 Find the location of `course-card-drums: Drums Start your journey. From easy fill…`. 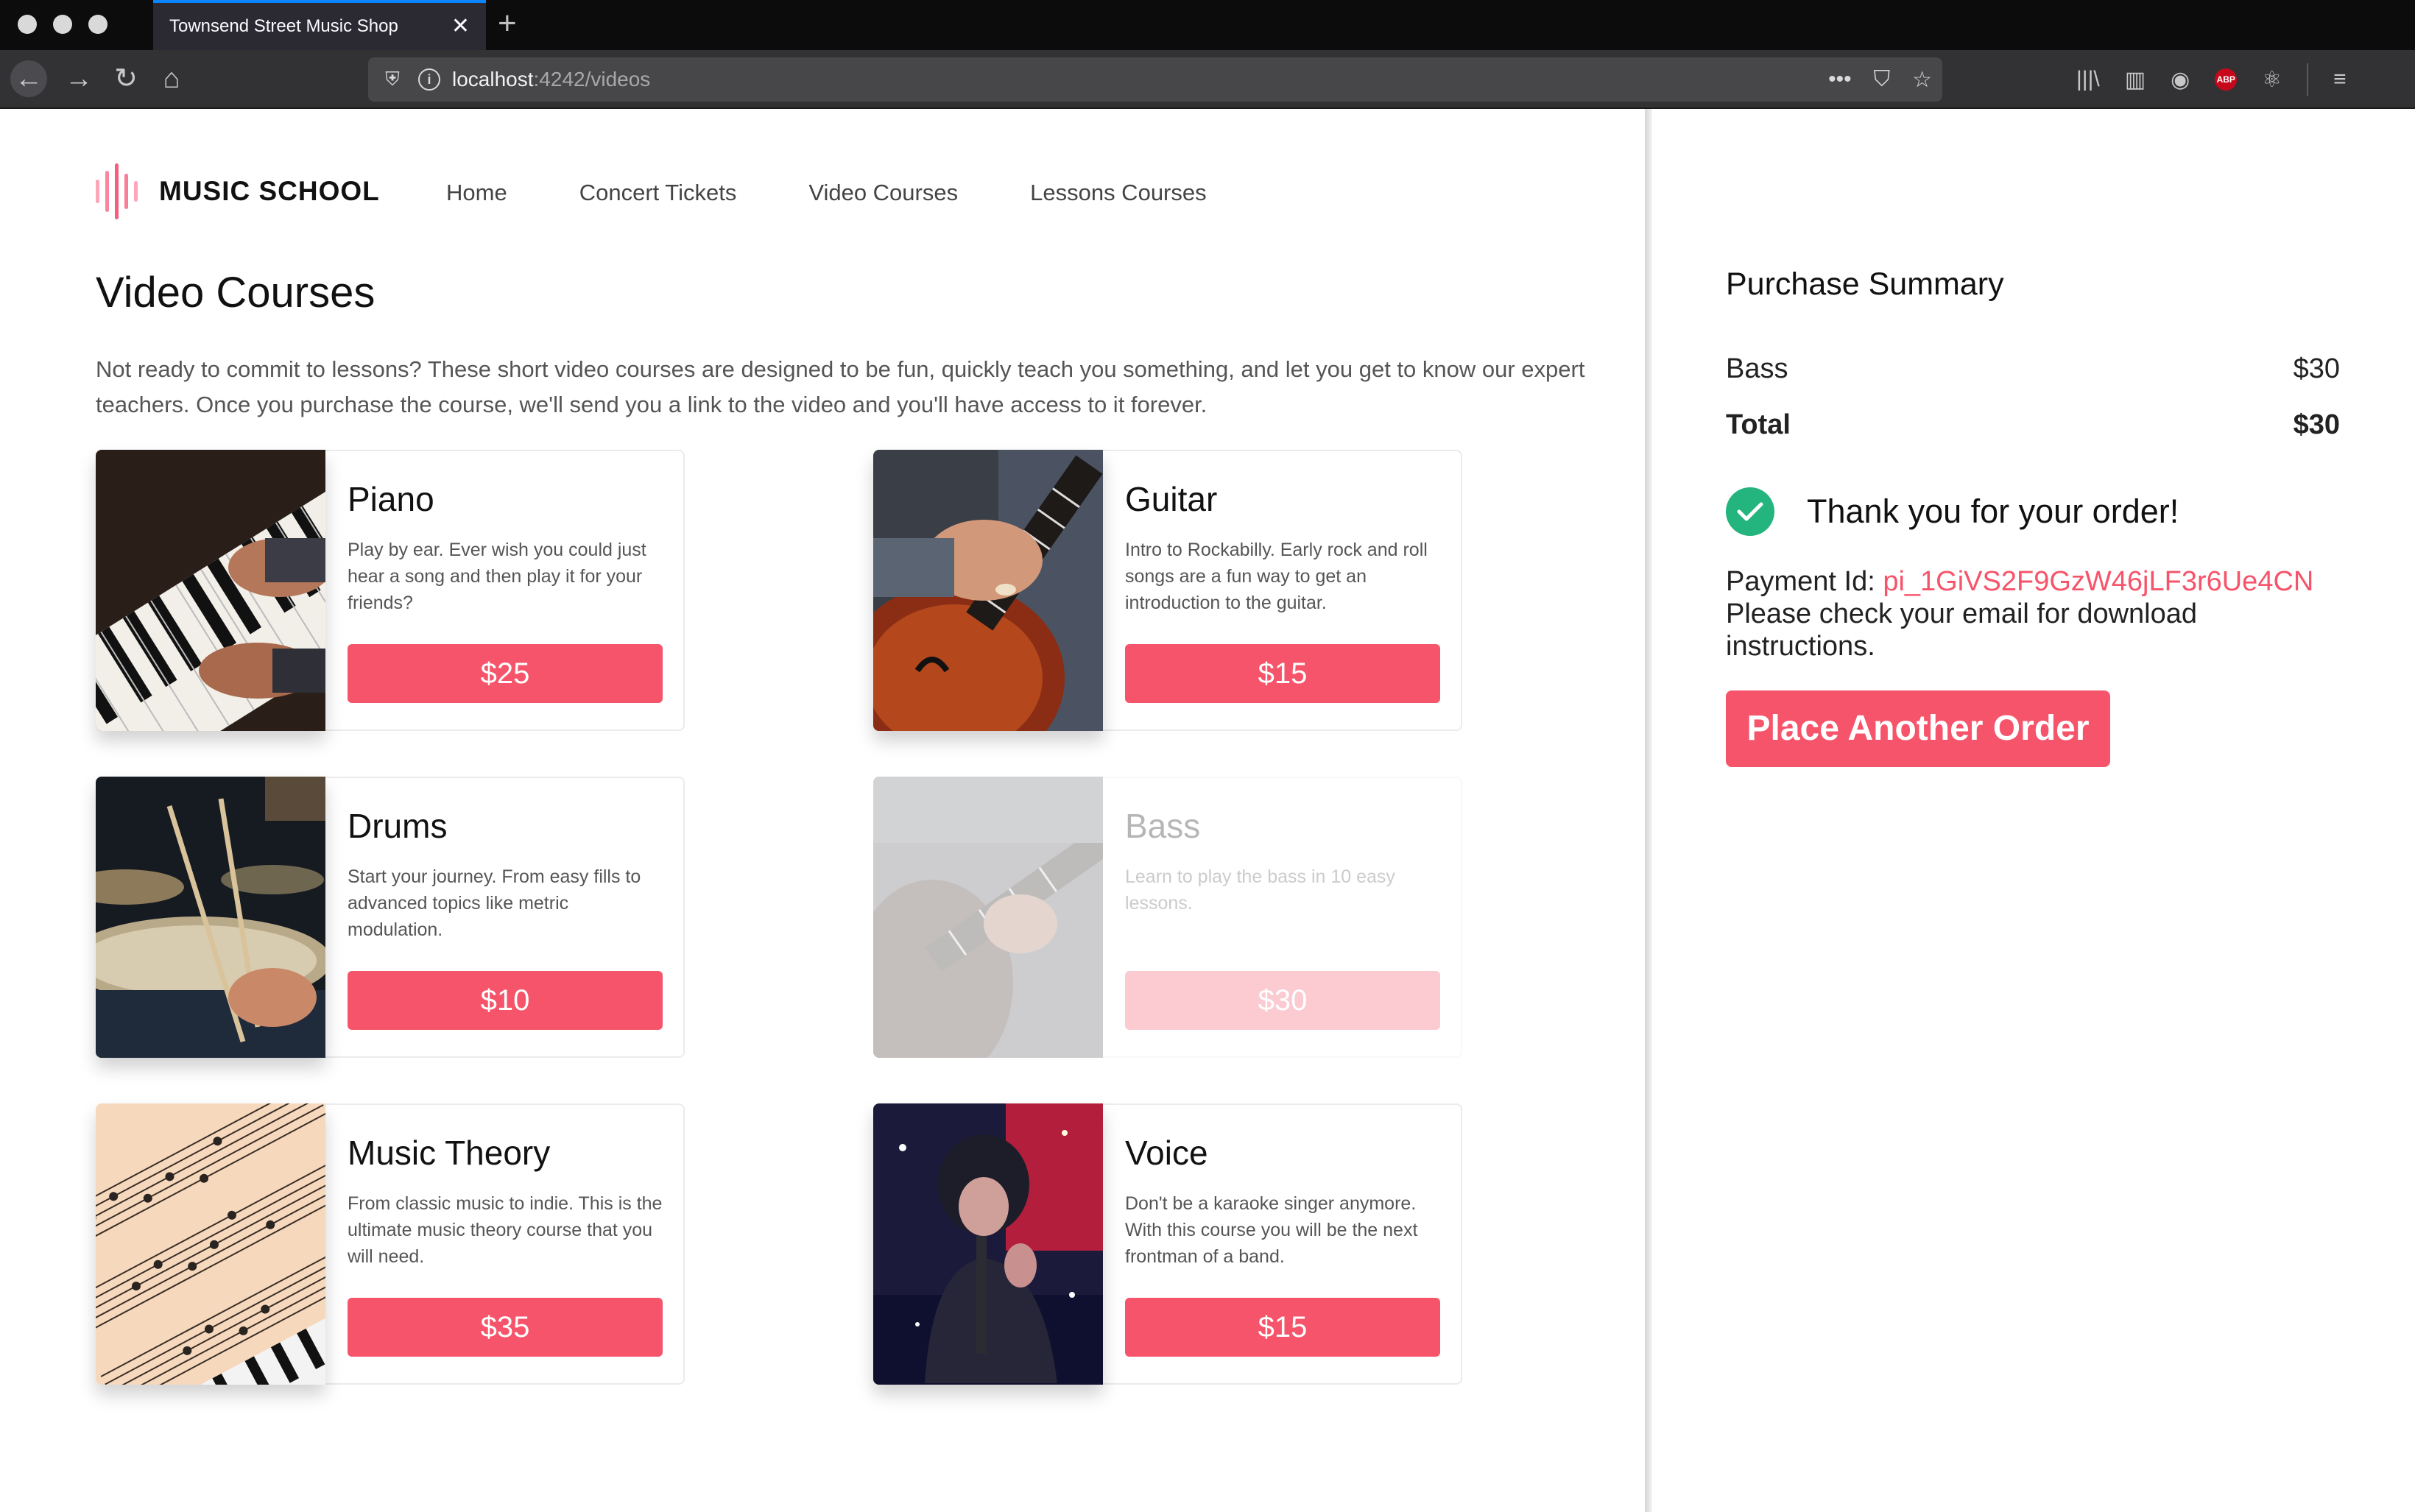

course-card-drums: Drums Start your journey. From easy fill… is located at coordinates (390, 917).